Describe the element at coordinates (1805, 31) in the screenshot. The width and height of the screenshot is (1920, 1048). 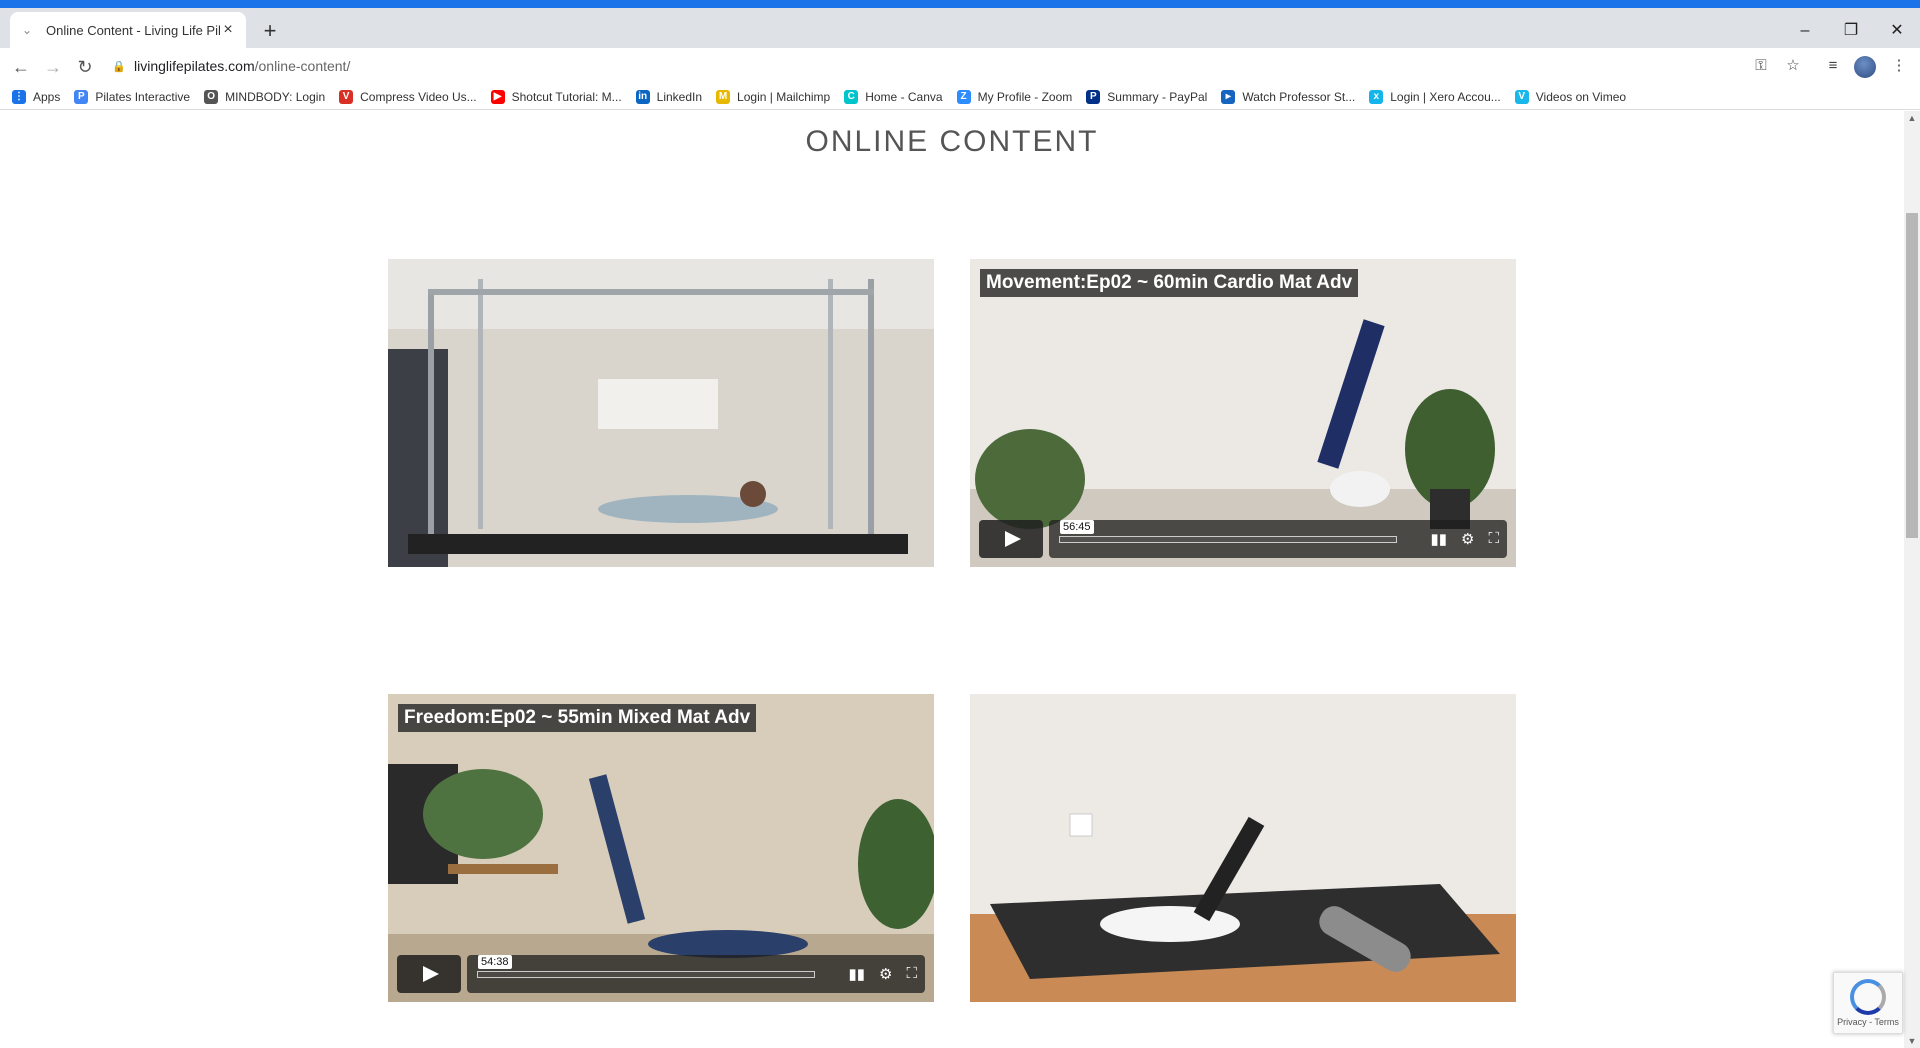
I see `minimize-button: –` at that location.